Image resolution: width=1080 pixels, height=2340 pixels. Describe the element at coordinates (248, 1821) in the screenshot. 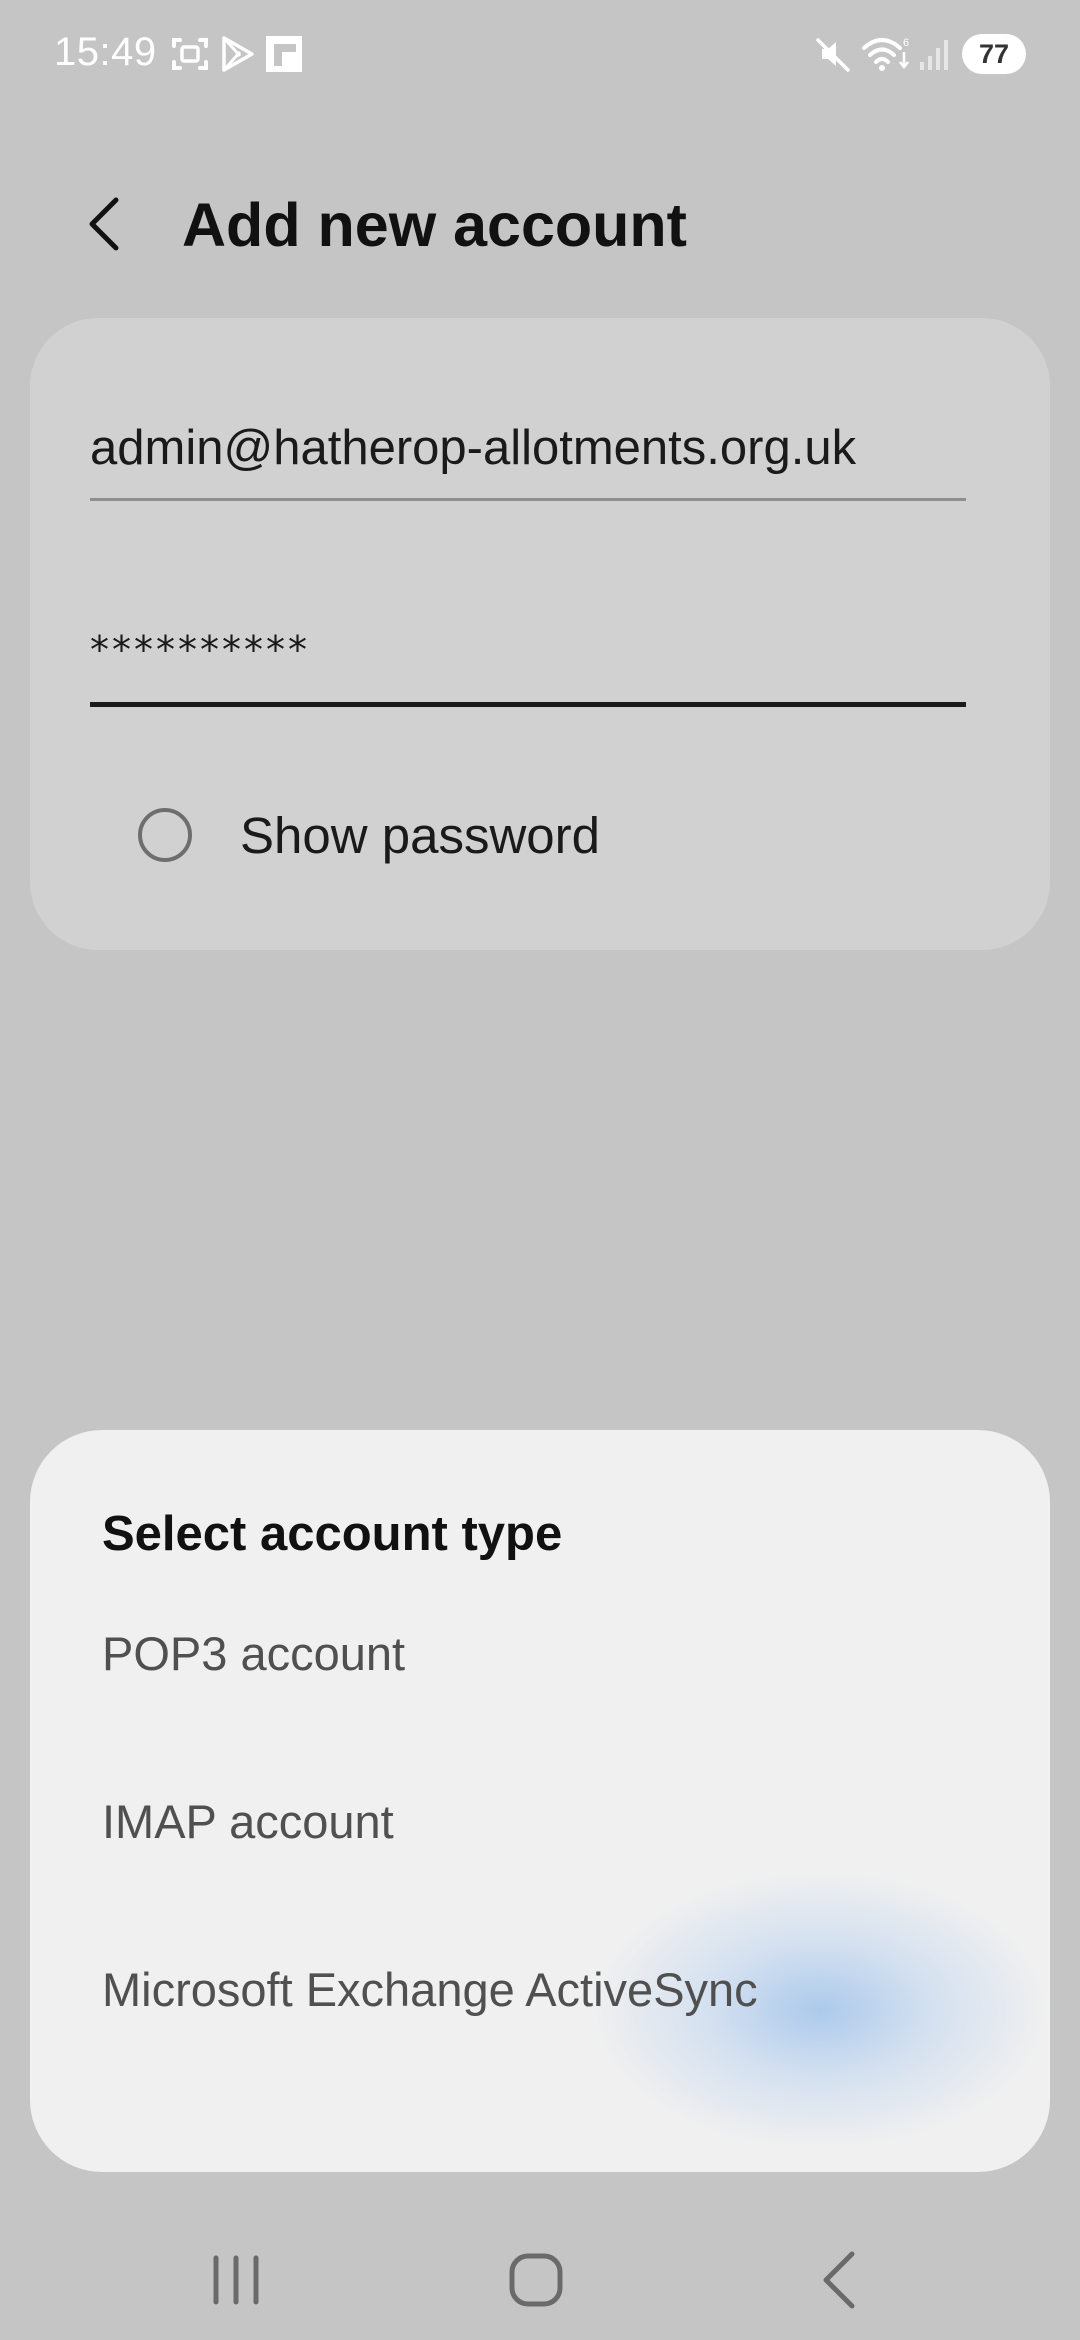

I see `option-label: IMAP account` at that location.